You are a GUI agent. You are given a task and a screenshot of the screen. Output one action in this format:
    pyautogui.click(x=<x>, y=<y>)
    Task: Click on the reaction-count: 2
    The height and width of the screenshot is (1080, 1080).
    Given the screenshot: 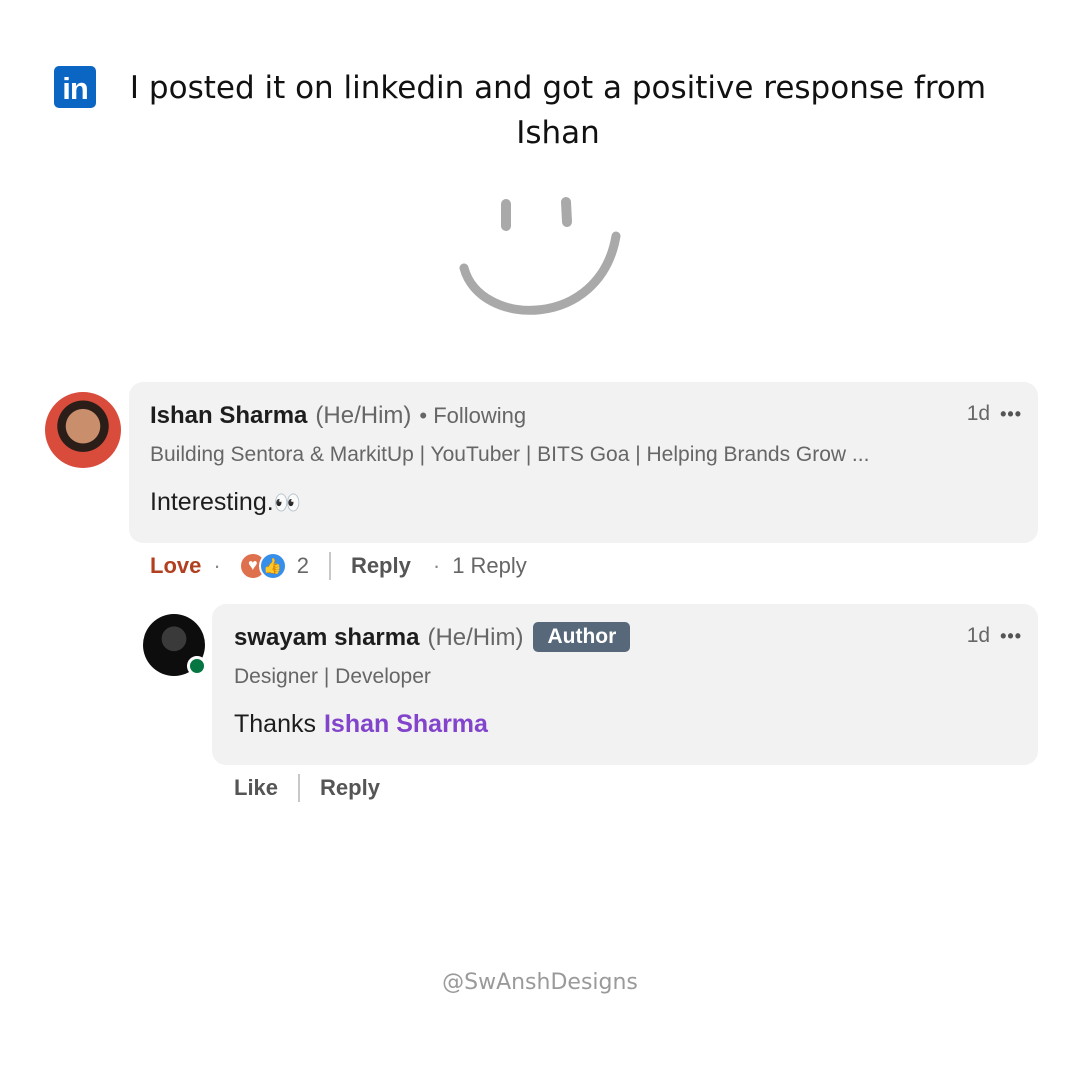 What is the action you would take?
    pyautogui.click(x=303, y=566)
    